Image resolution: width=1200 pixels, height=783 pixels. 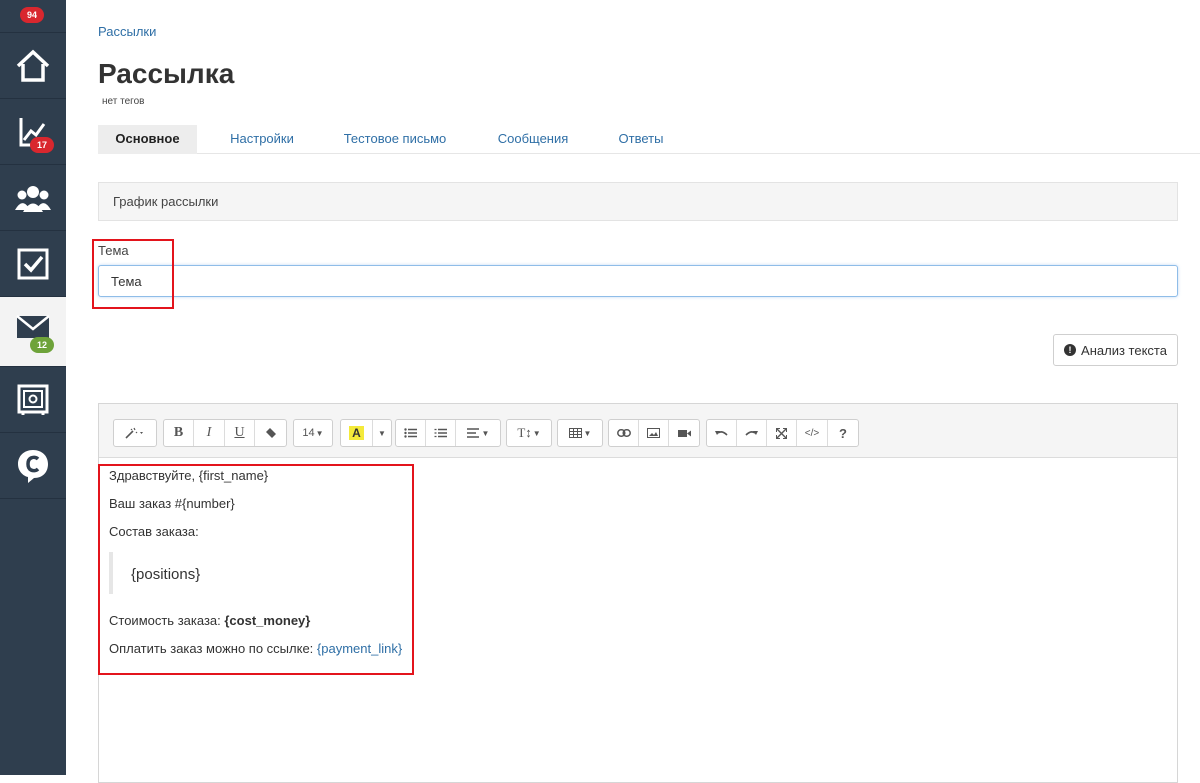 I want to click on magic-style-button, so click(x=135, y=433).